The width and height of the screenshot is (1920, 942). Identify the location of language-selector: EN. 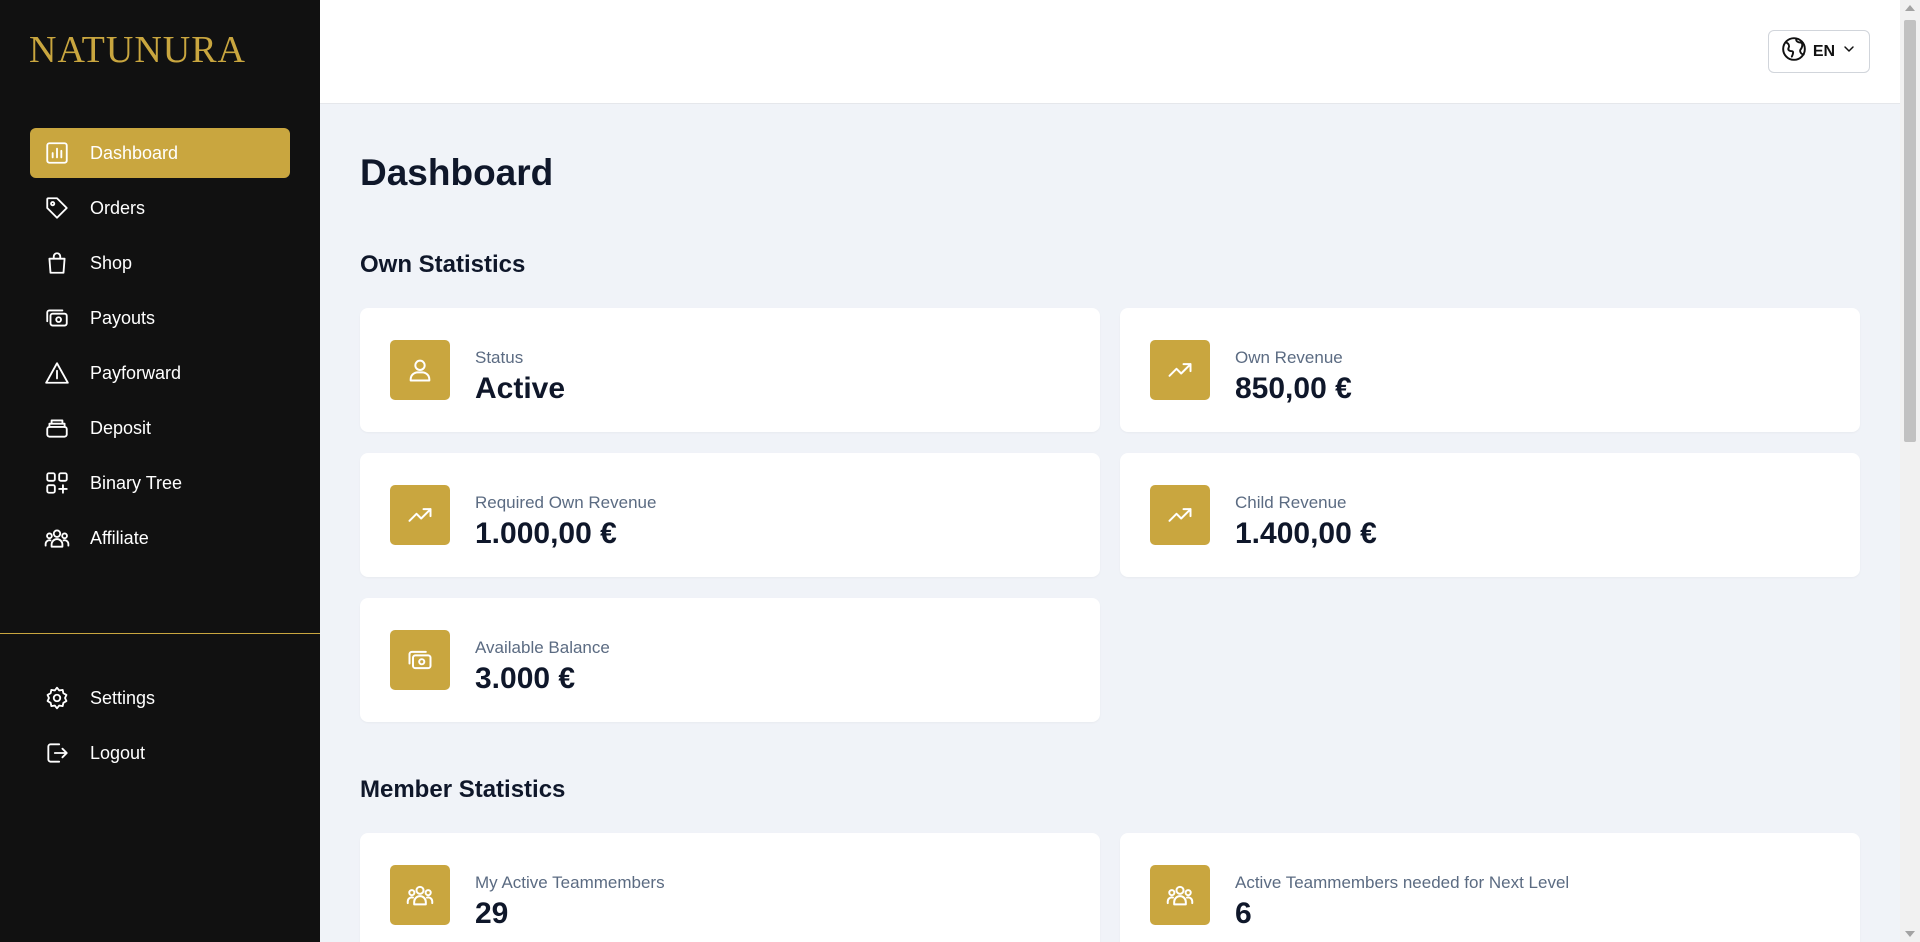
(1819, 51).